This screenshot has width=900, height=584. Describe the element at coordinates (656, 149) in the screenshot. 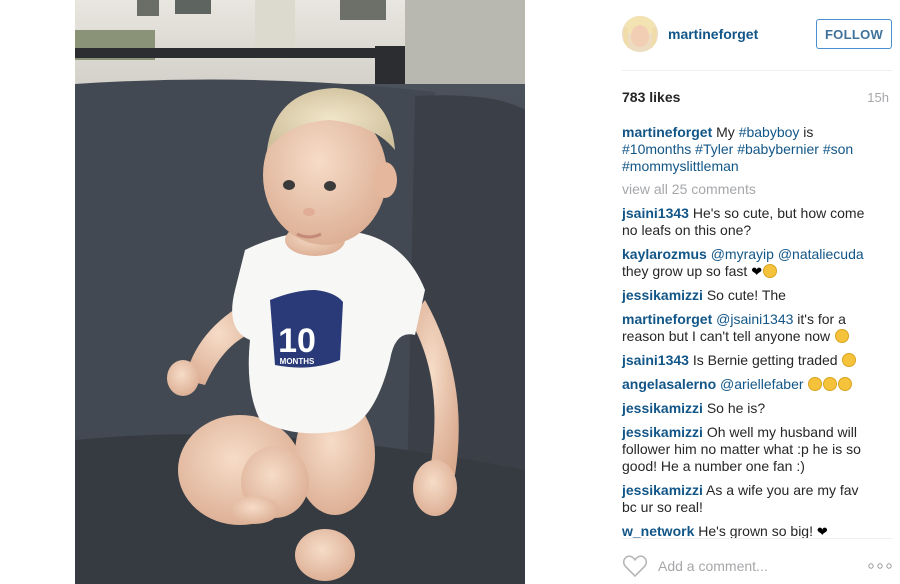

I see `hashtag: #10months` at that location.